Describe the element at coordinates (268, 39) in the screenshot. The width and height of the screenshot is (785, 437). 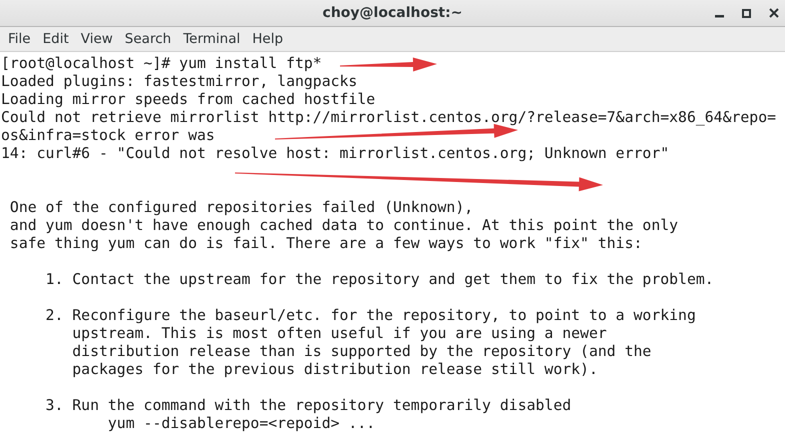
I see `menu-item: Help` at that location.